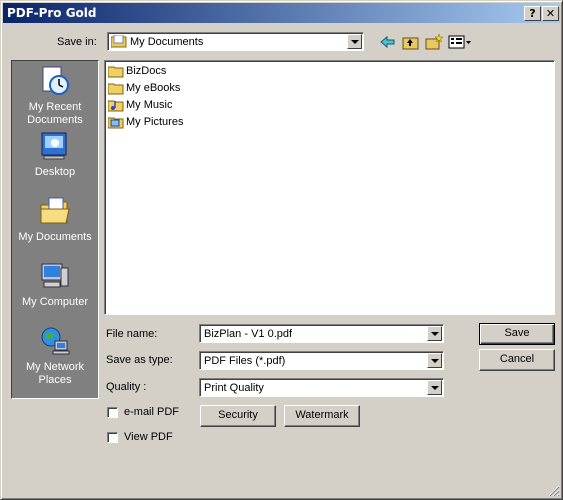  What do you see at coordinates (149, 105) in the screenshot?
I see `file-name: My Music` at bounding box center [149, 105].